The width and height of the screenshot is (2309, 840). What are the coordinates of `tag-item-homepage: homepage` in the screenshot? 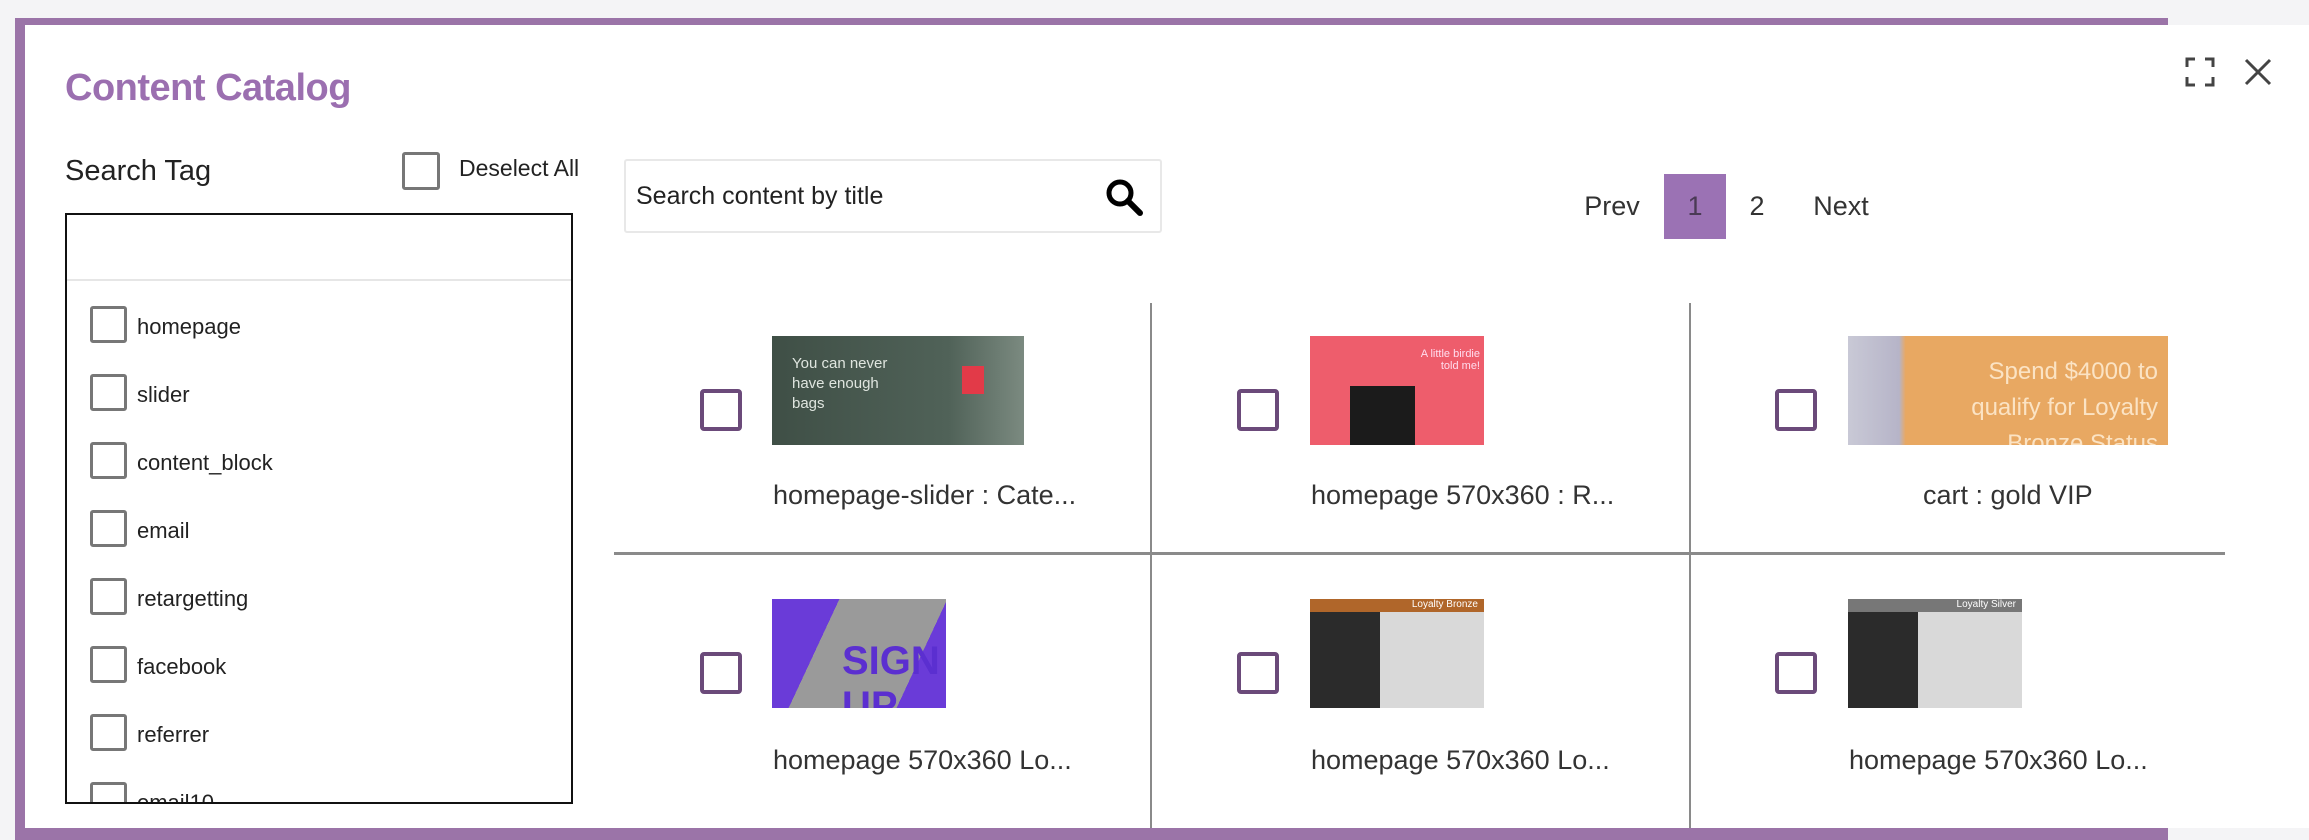 It's located at (319, 326).